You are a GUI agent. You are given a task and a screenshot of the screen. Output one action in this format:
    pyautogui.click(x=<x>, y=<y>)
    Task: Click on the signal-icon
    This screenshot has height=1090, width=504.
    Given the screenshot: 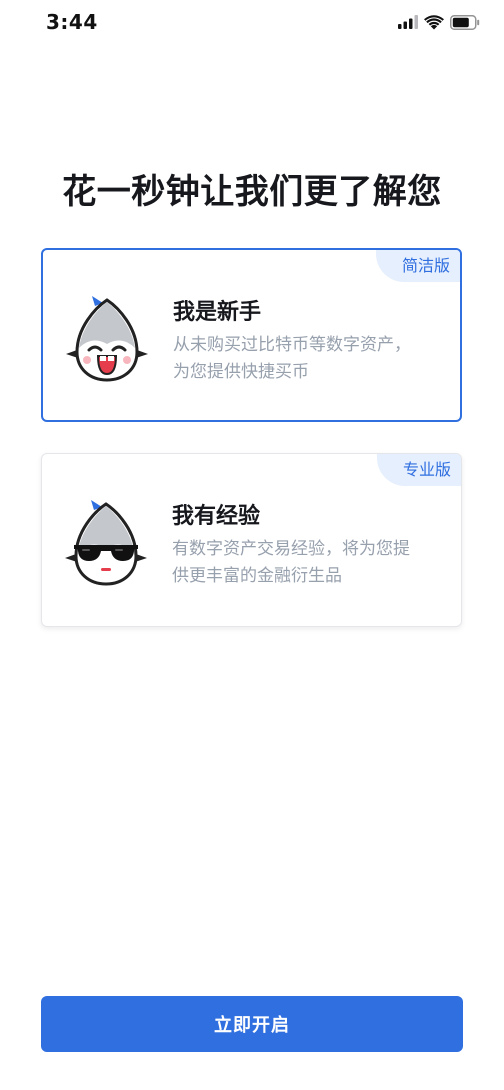 What is the action you would take?
    pyautogui.click(x=408, y=22)
    